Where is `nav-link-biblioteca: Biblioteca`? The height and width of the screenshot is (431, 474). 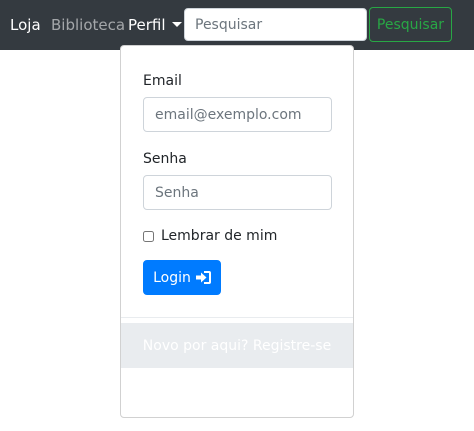
nav-link-biblioteca: Biblioteca is located at coordinates (88, 25).